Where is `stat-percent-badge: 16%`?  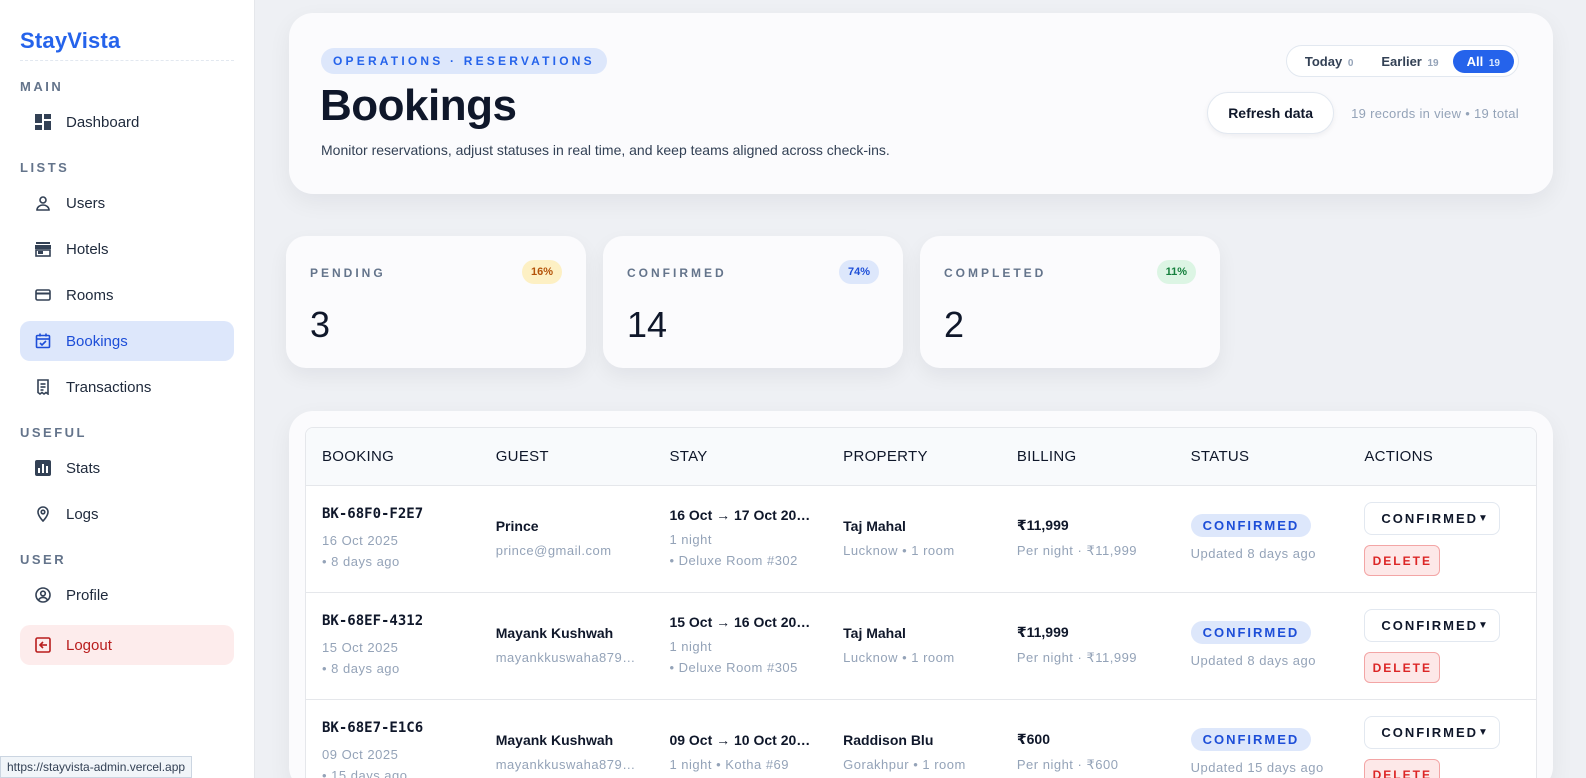 stat-percent-badge: 16% is located at coordinates (541, 272).